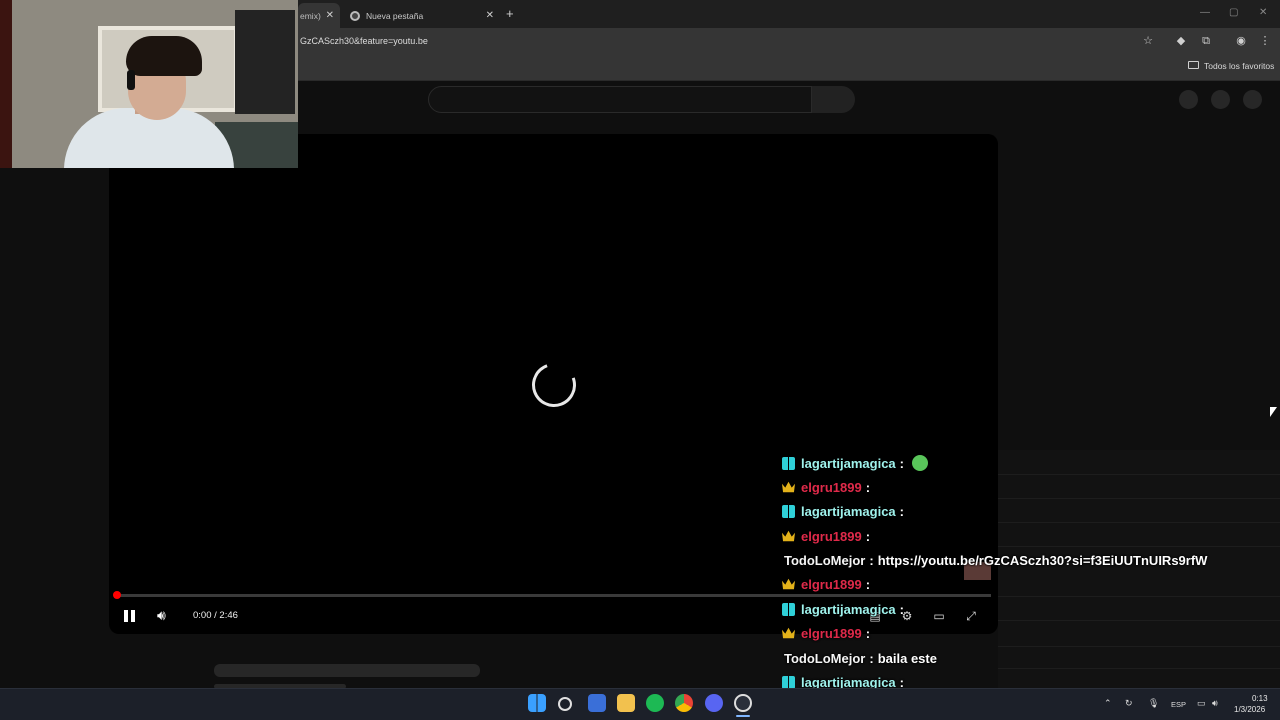  What do you see at coordinates (907, 658) in the screenshot?
I see `chat-text: baila este` at bounding box center [907, 658].